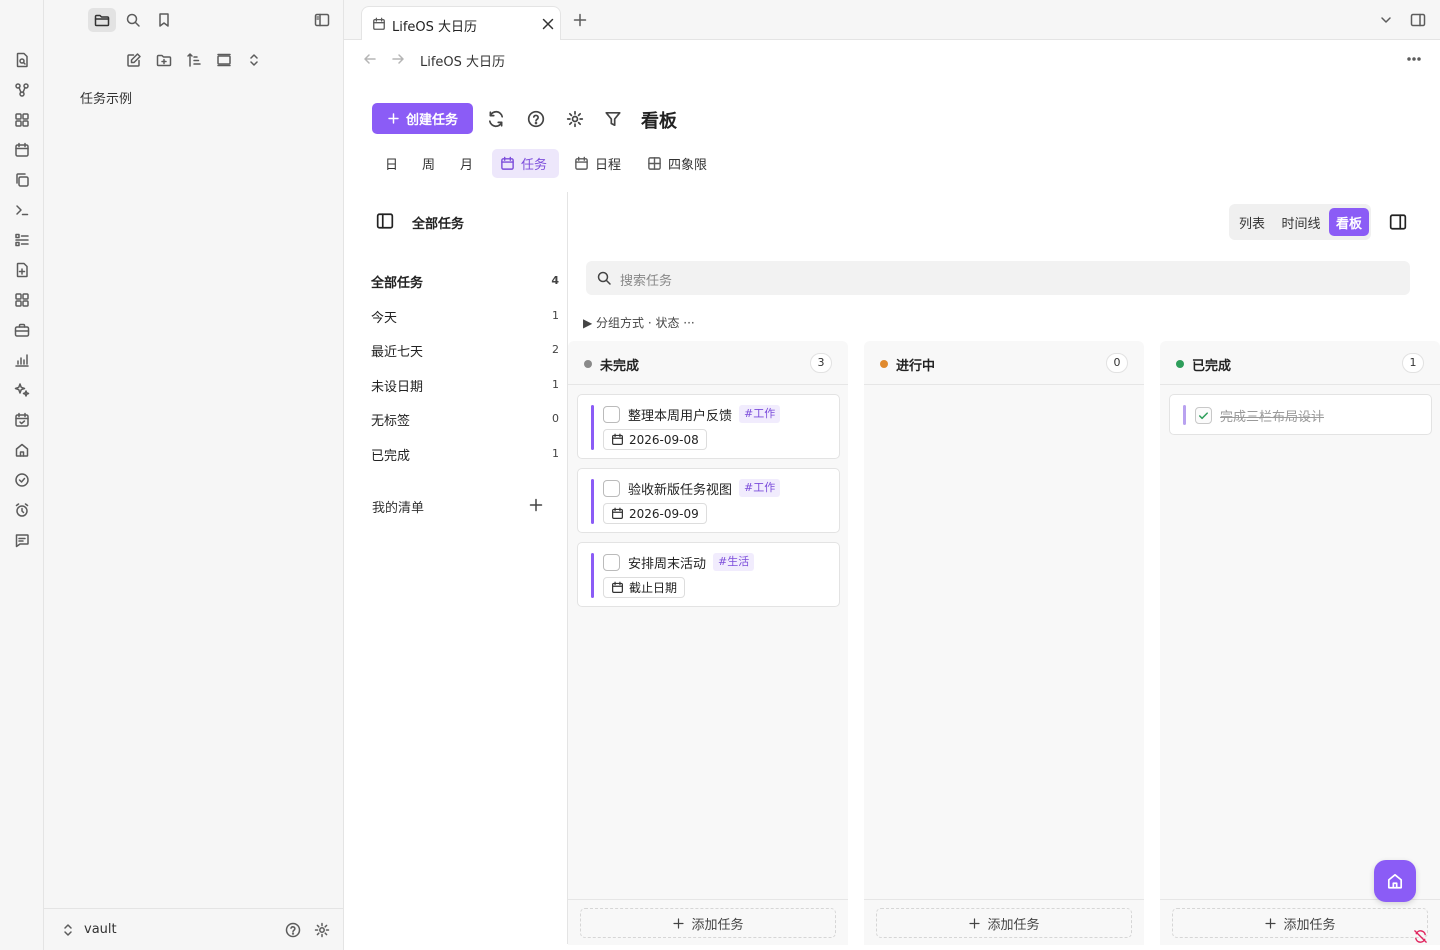  I want to click on message-icon, so click(22, 540).